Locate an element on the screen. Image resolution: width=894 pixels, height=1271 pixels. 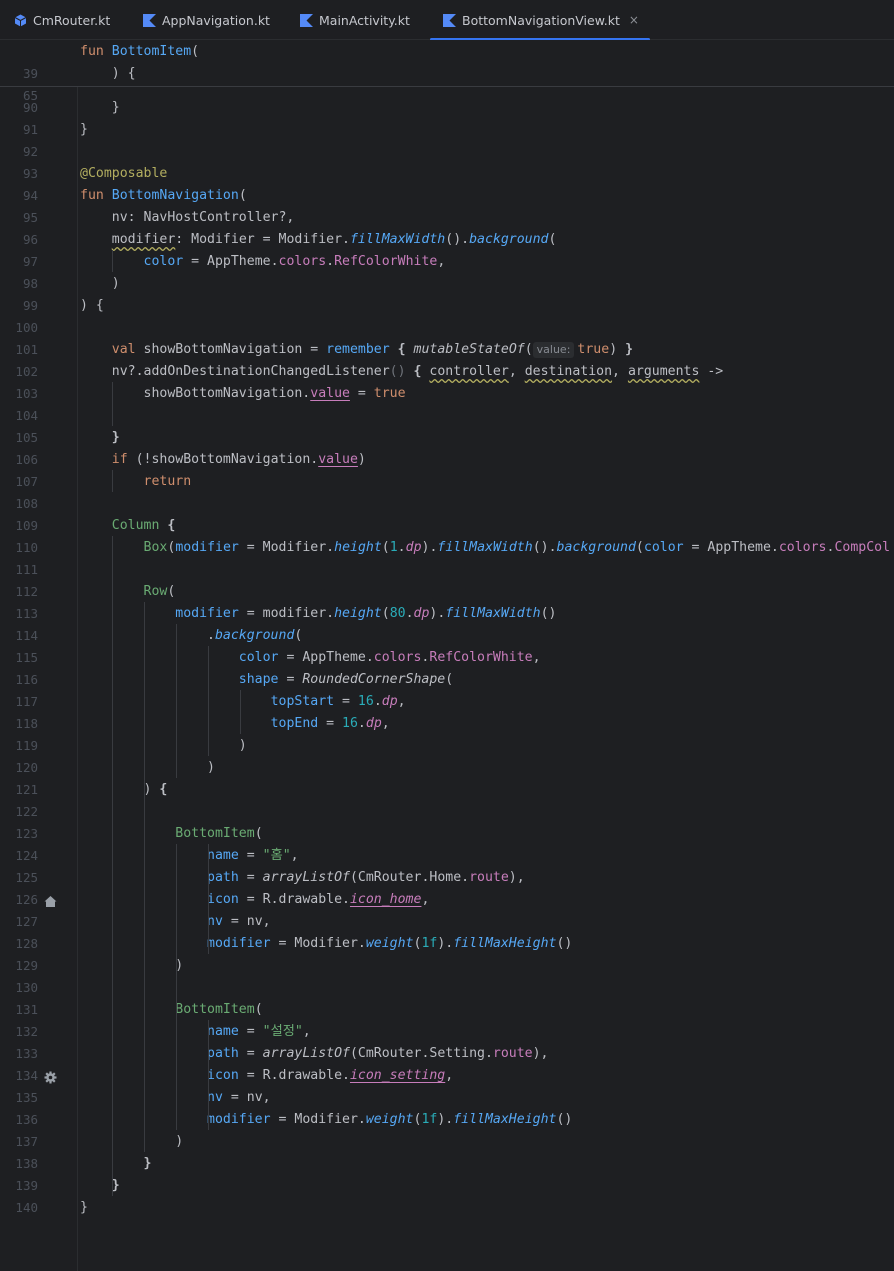
home-icon is located at coordinates (50, 900).